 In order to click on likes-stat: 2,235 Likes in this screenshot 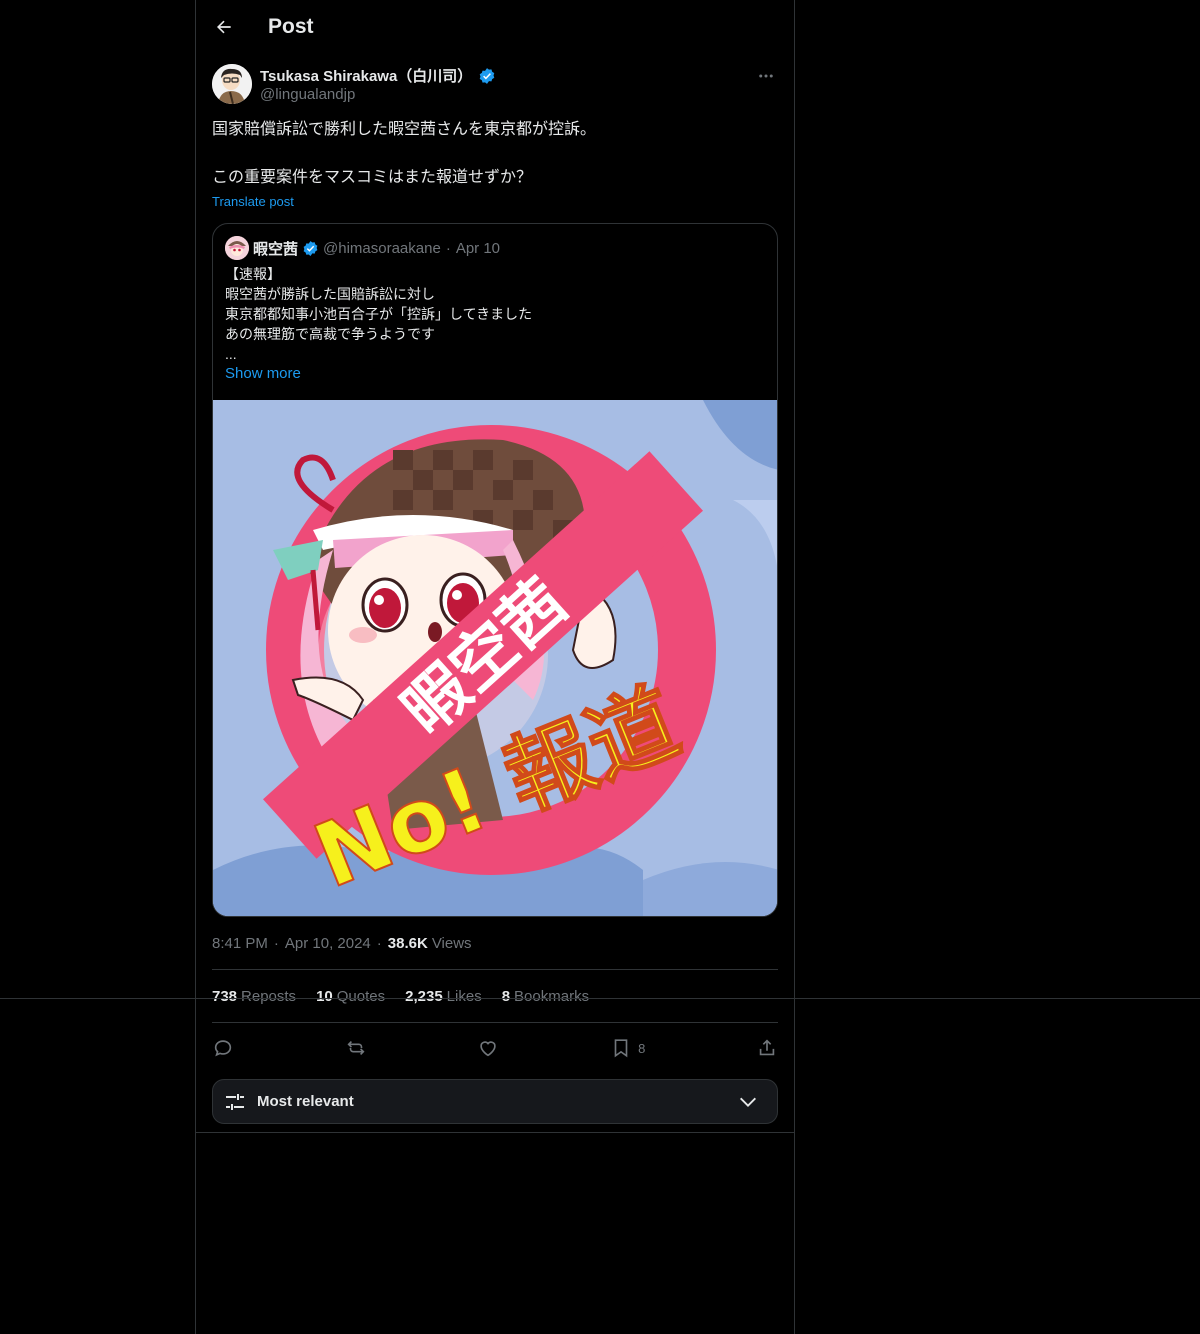, I will do `click(443, 996)`.